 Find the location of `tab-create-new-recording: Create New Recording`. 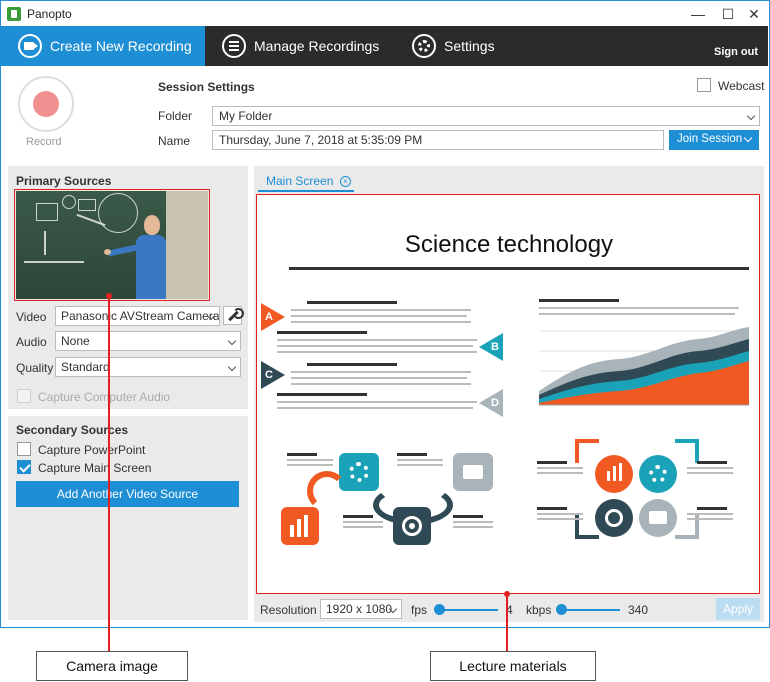

tab-create-new-recording: Create New Recording is located at coordinates (102, 46).